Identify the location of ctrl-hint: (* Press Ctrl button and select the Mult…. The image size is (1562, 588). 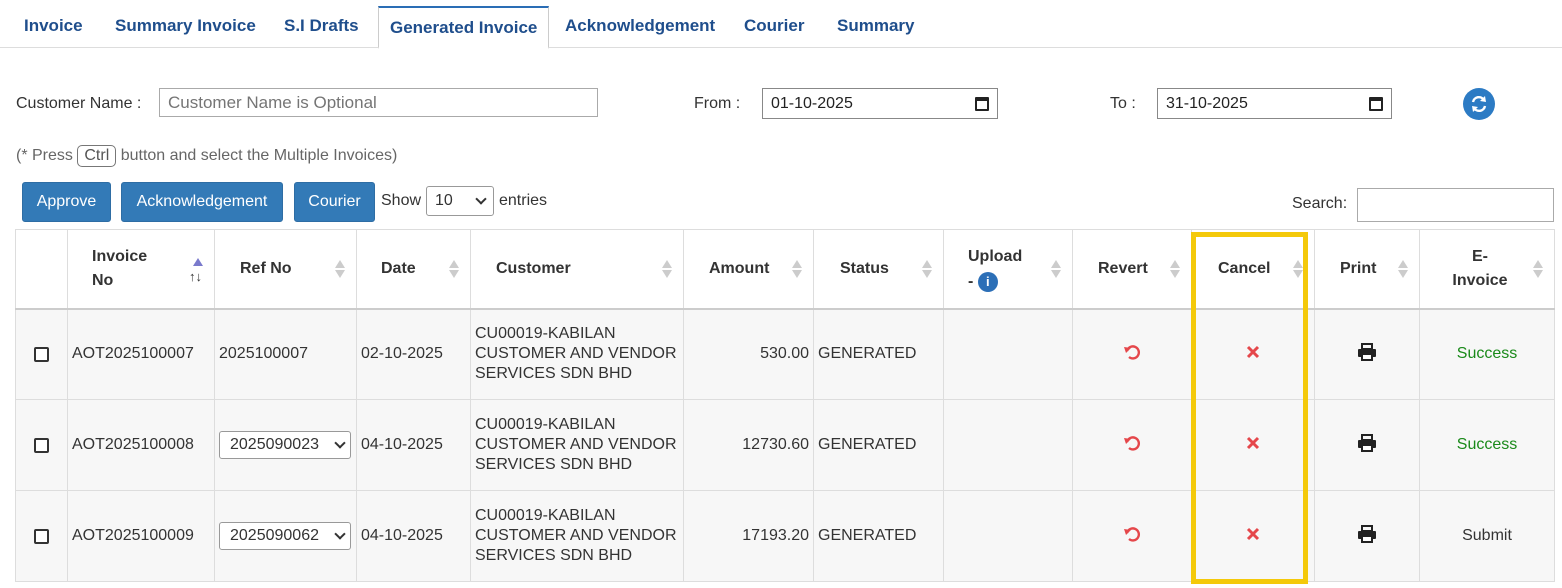
(206, 156).